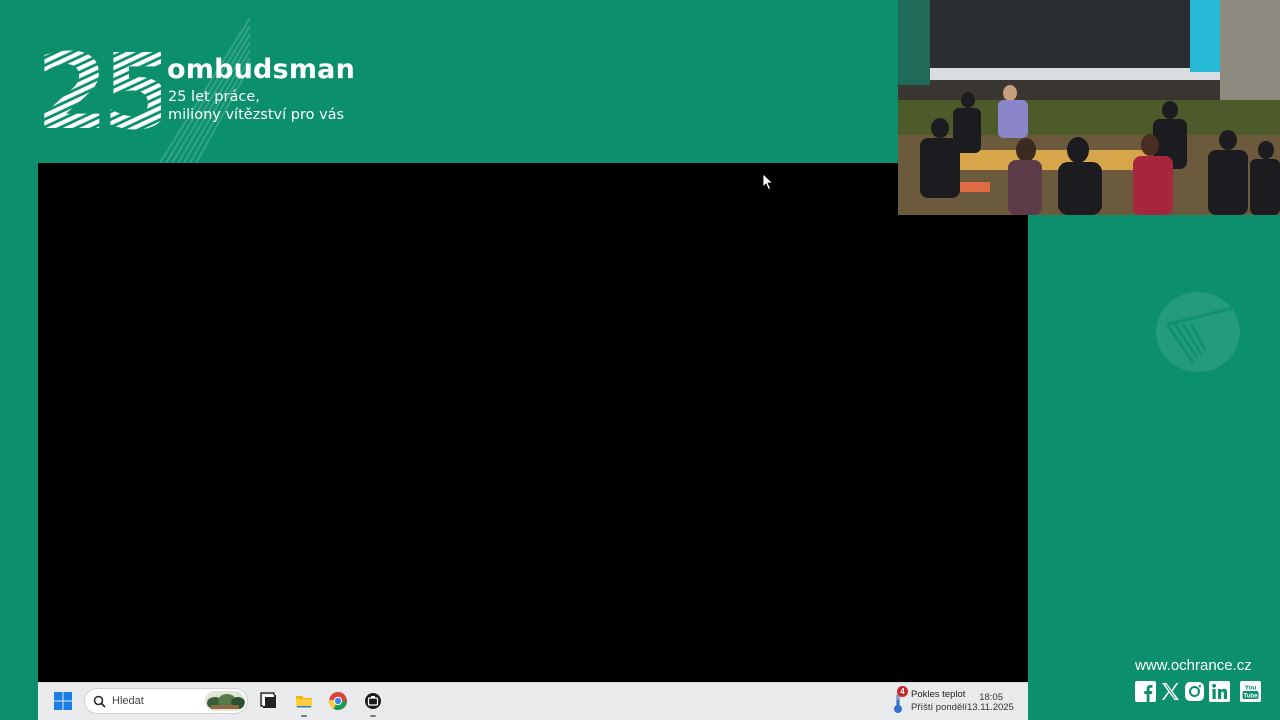 The height and width of the screenshot is (720, 1280). Describe the element at coordinates (373, 716) in the screenshot. I see `app-running-indicator` at that location.